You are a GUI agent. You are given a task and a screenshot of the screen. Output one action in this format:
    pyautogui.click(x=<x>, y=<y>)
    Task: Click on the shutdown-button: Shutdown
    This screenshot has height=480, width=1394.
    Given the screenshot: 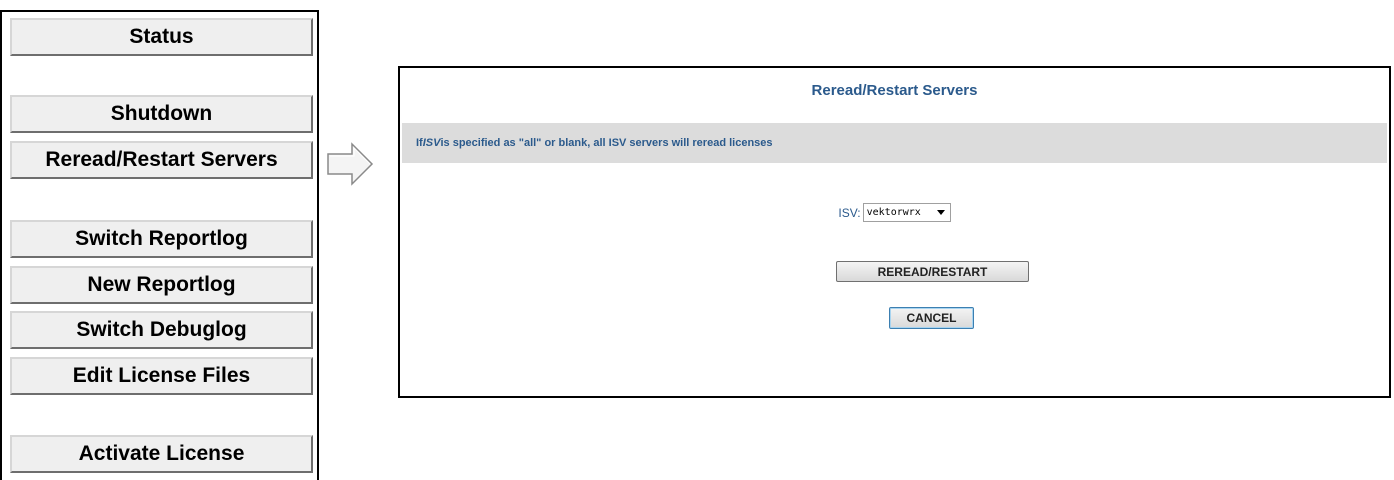 What is the action you would take?
    pyautogui.click(x=161, y=114)
    